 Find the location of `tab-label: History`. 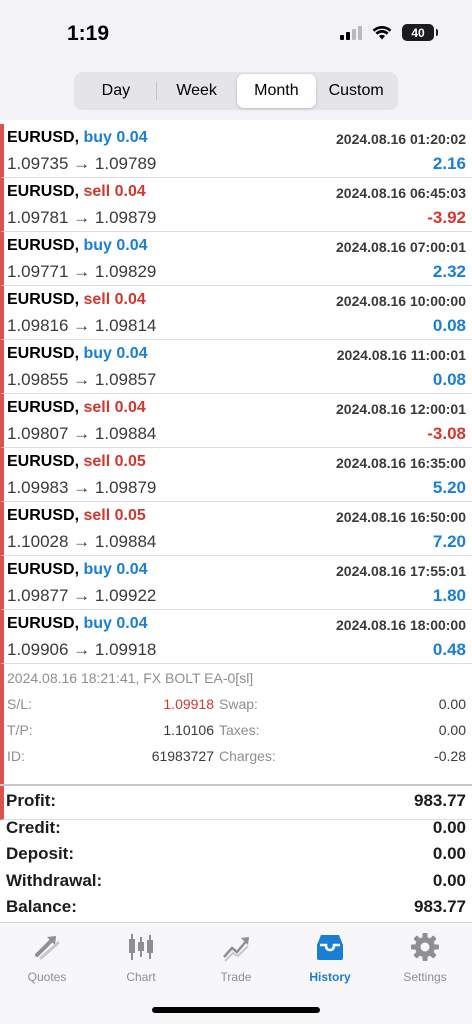

tab-label: History is located at coordinates (330, 977).